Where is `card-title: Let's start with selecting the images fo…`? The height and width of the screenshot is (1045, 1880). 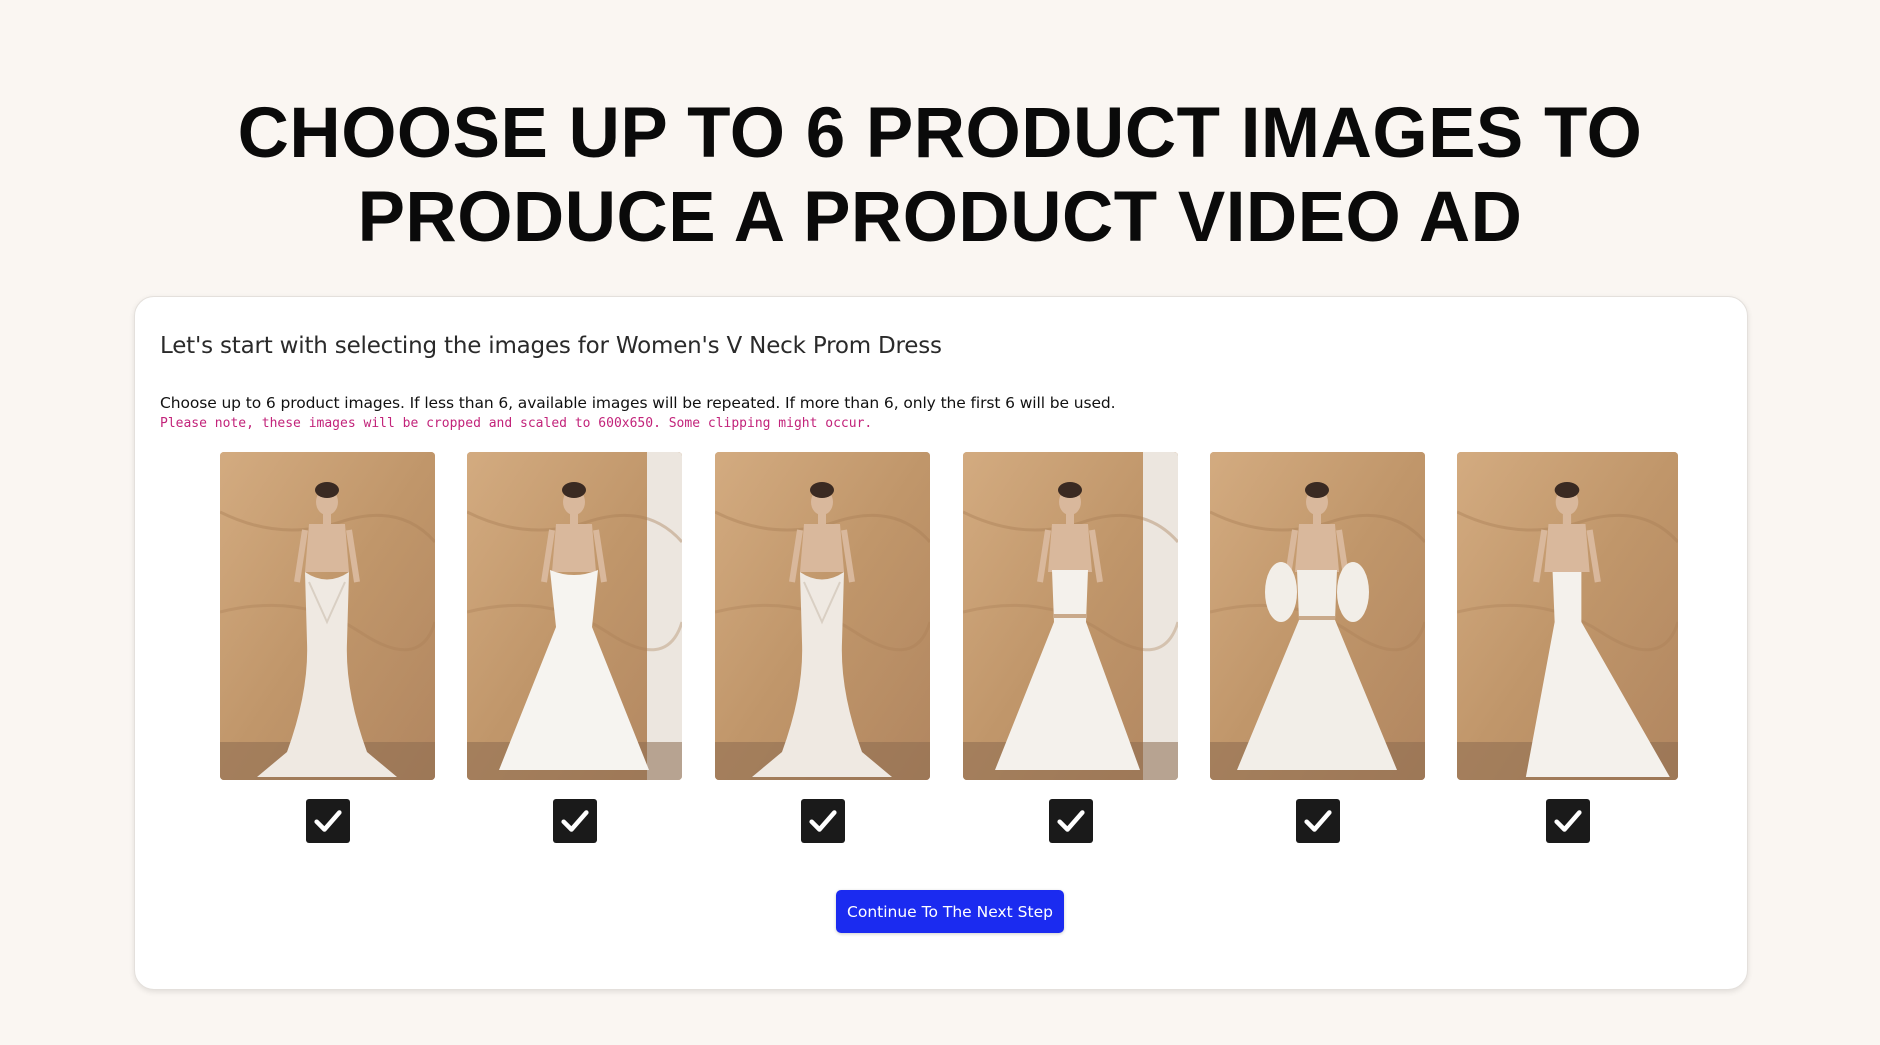
card-title: Let's start with selecting the images fo… is located at coordinates (551, 346).